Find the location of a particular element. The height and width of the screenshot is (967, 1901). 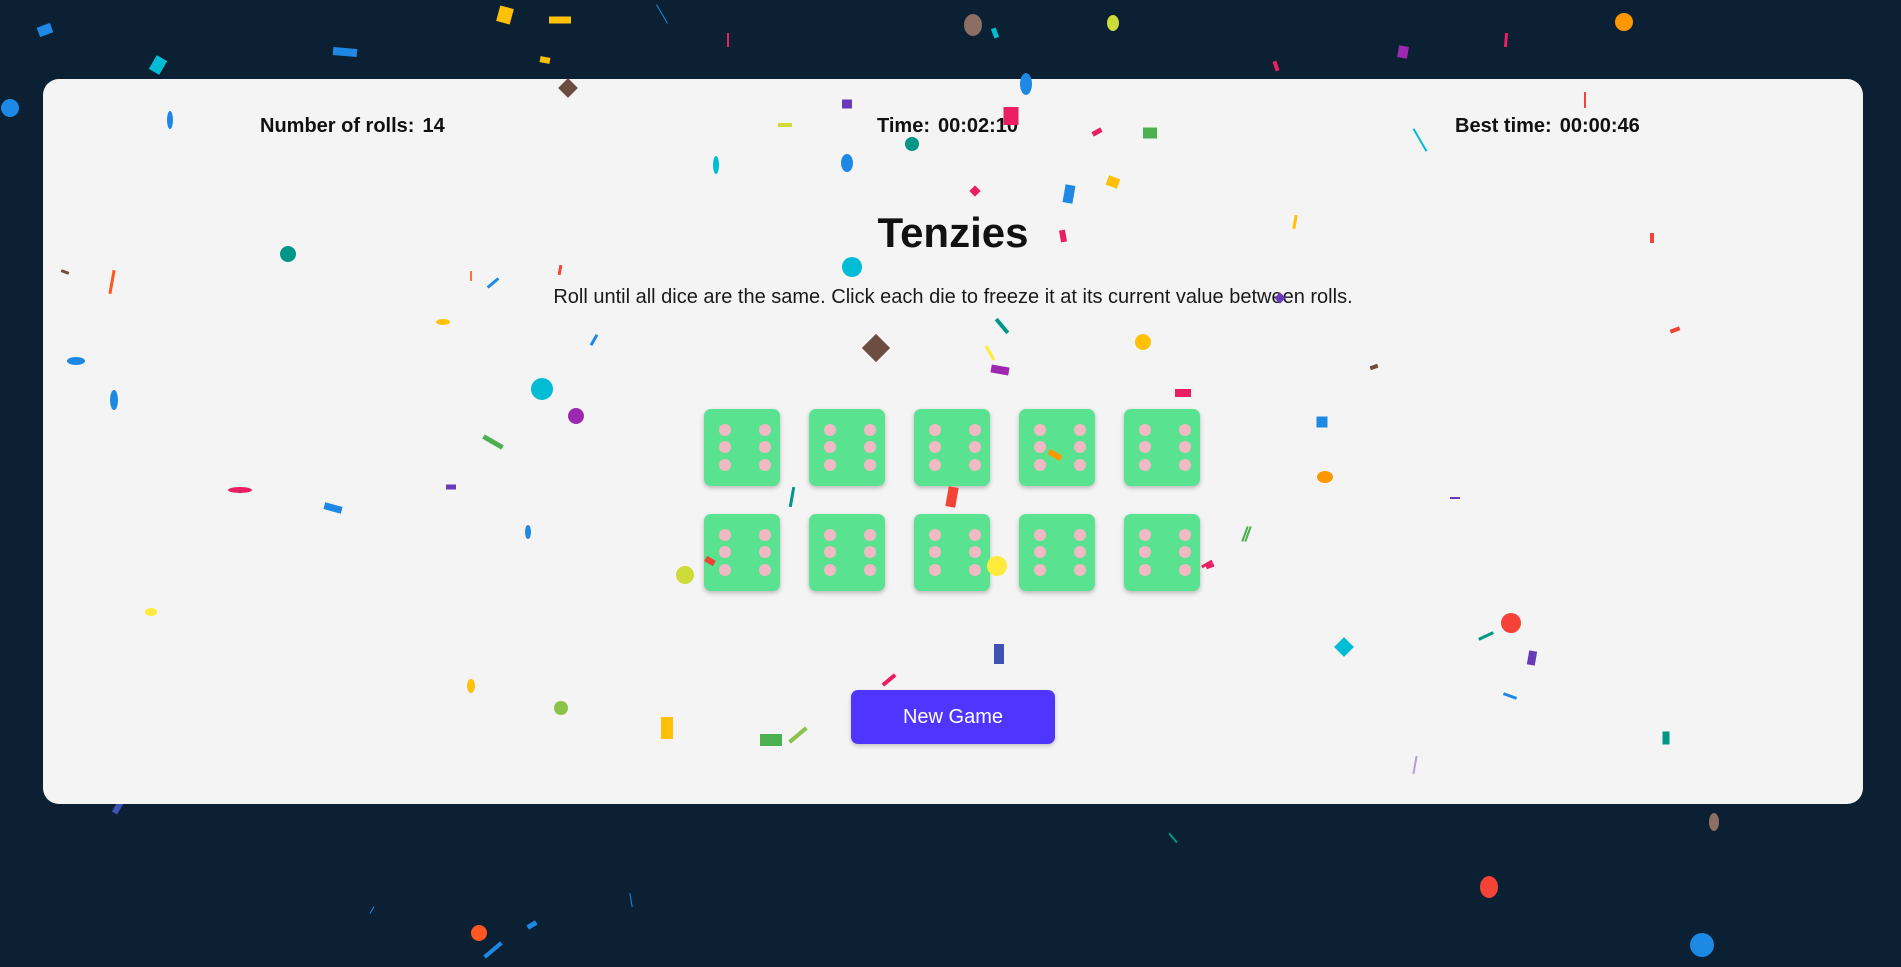

time-label: Time: is located at coordinates (903, 126).